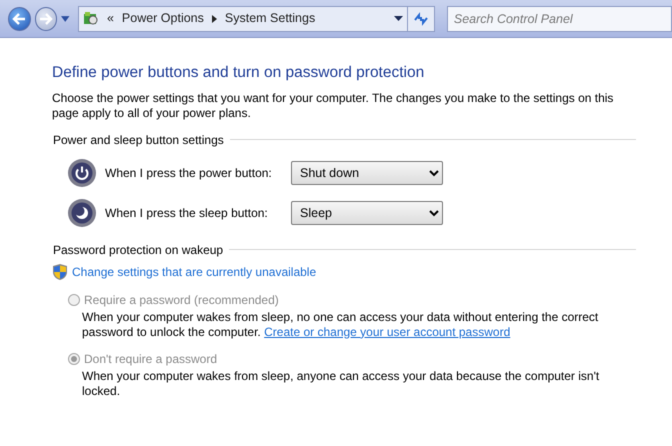 The width and height of the screenshot is (672, 446). Describe the element at coordinates (187, 213) in the screenshot. I see `setting-label: When I press the sleep button:` at that location.